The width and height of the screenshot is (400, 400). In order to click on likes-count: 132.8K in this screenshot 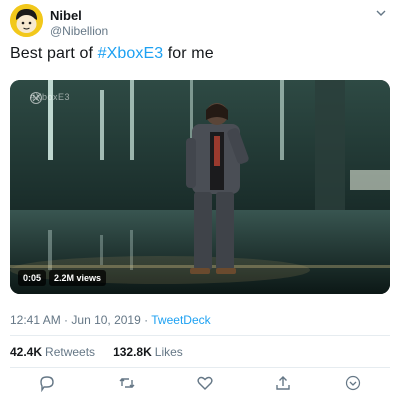, I will do `click(132, 352)`.